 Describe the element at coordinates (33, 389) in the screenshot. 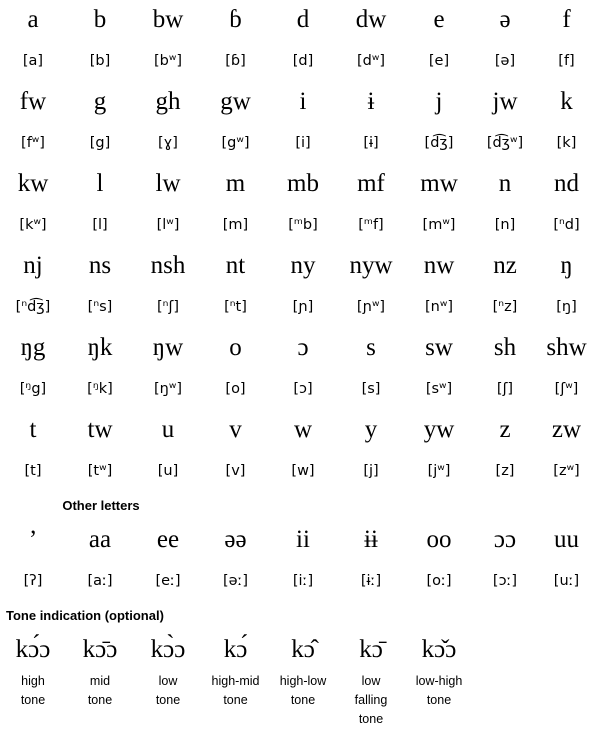

I see `ipa-cell: [ᵑg]` at that location.